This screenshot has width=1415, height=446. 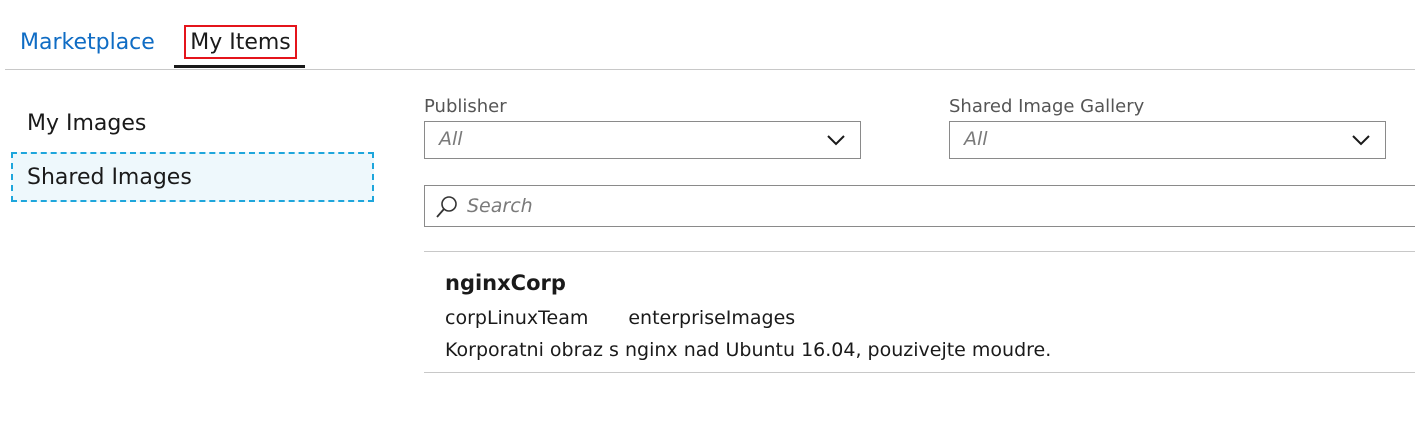 What do you see at coordinates (932, 206) in the screenshot?
I see `search-input` at bounding box center [932, 206].